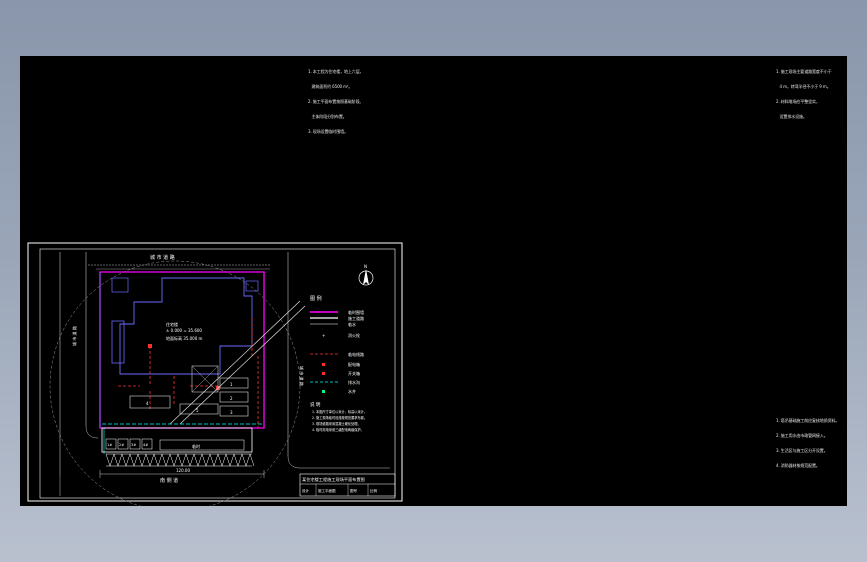  Describe the element at coordinates (121, 445) in the screenshot. I see `facility-label-2: 2#` at that location.